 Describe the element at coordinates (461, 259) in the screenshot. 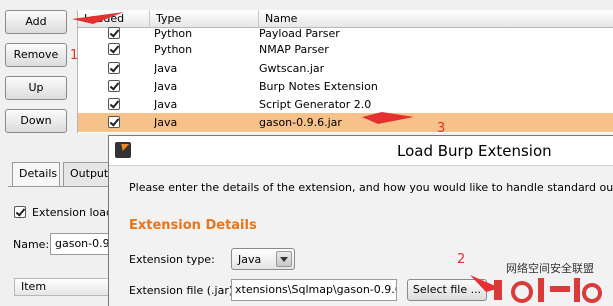

I see `annotation-number-2: 2` at that location.